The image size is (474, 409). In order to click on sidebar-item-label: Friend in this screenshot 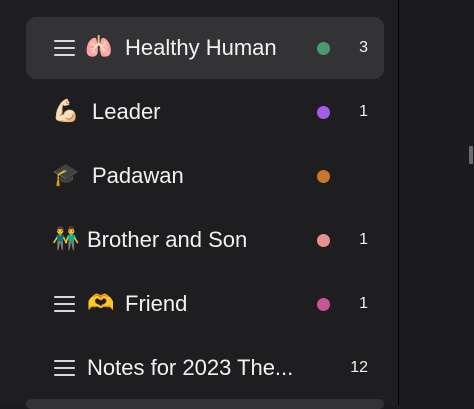, I will do `click(156, 303)`.